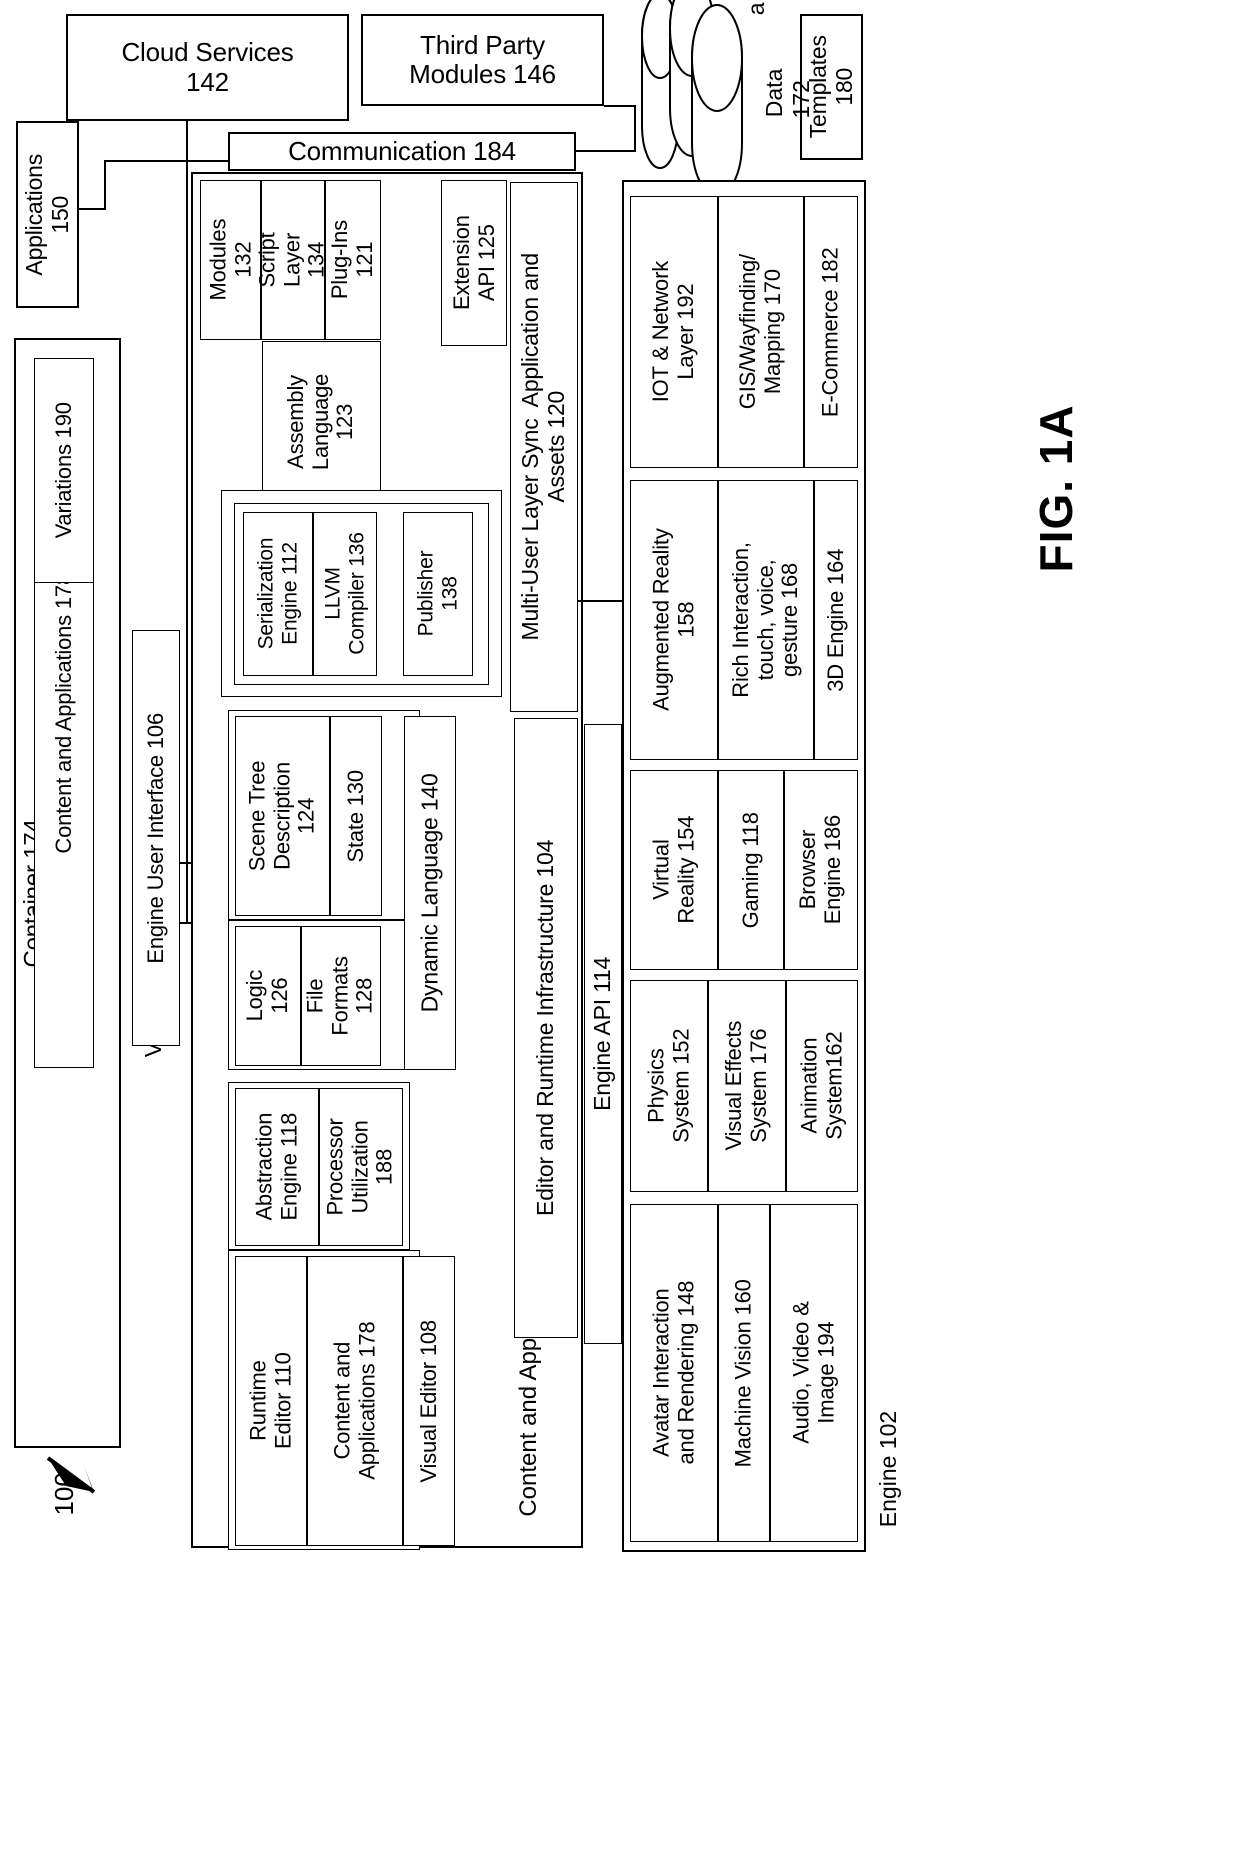 This screenshot has height=1869, width=1240. I want to click on extension-api-label: Extension API 125, so click(473, 263).